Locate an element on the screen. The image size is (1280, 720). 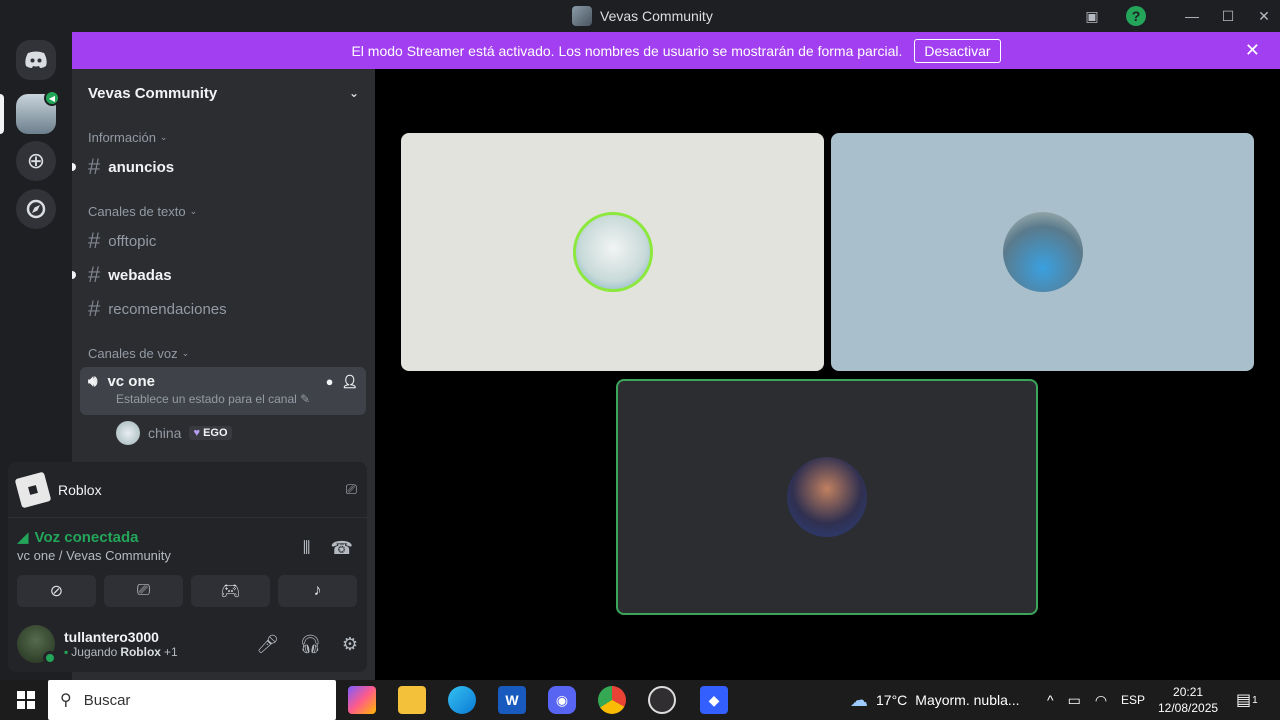
category-informacion: Información ⌄ is located at coordinates (127, 137).